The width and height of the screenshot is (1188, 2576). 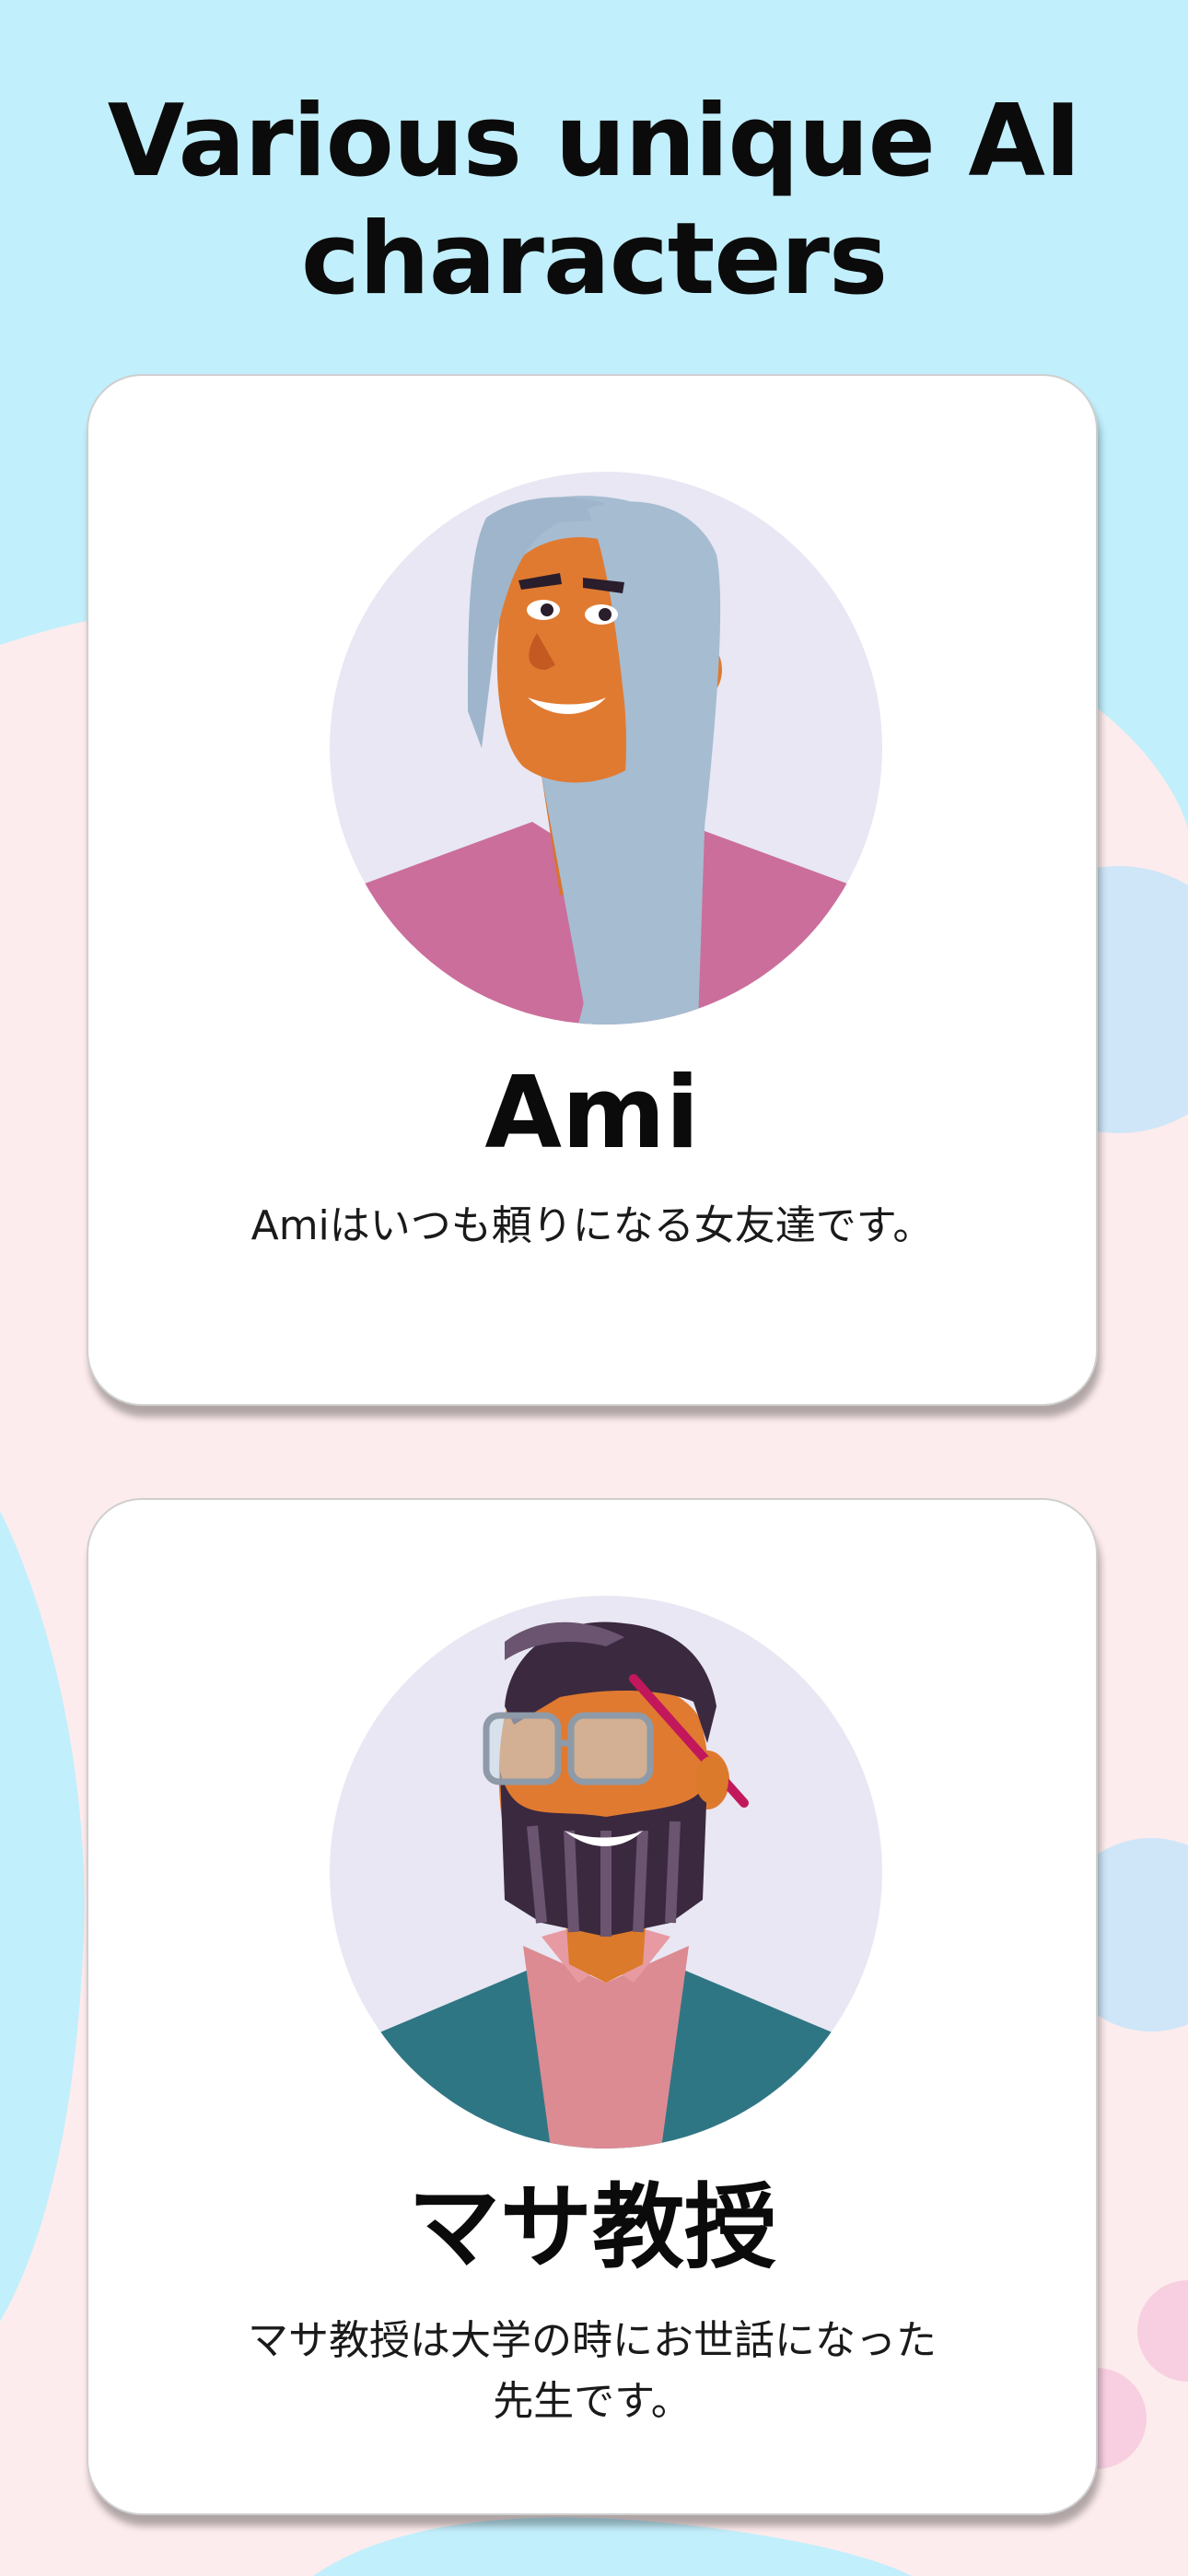 What do you see at coordinates (592, 2340) in the screenshot?
I see `character-description-line-1: マサ教授は大学の時にお世話になった` at bounding box center [592, 2340].